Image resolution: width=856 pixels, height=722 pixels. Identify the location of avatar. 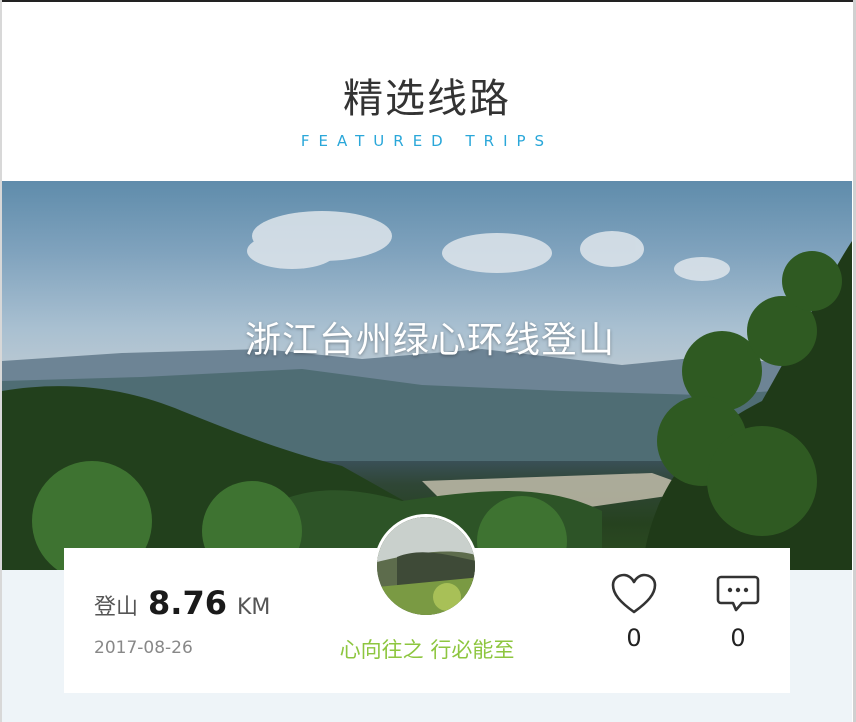
(426, 566).